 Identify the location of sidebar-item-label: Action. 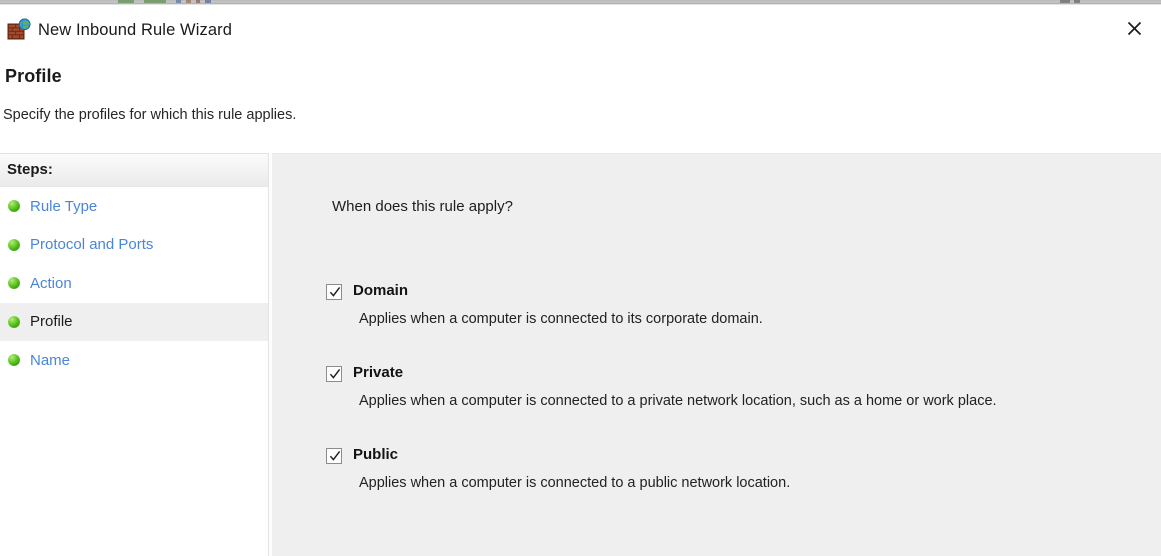
(51, 283).